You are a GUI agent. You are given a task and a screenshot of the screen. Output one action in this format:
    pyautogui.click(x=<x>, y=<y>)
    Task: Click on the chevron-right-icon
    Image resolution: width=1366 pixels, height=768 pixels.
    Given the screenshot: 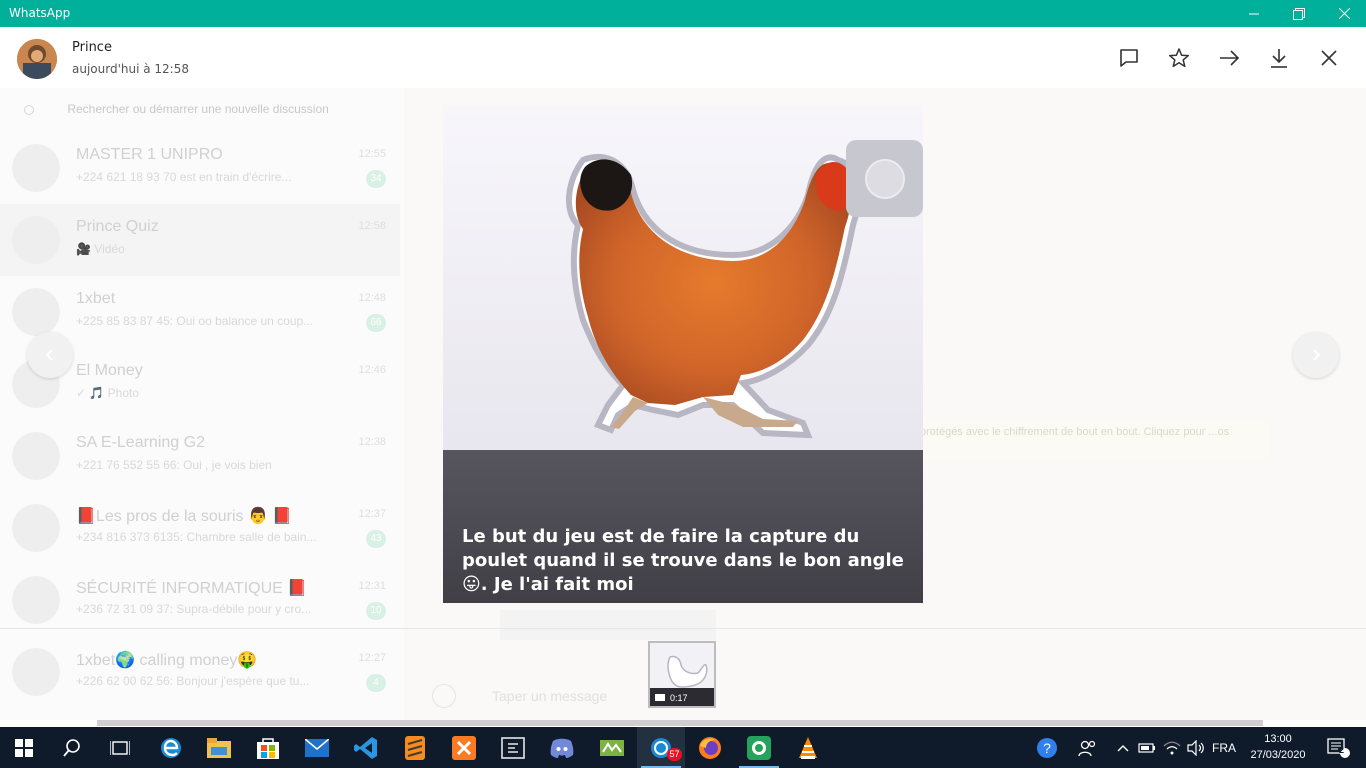 What is the action you would take?
    pyautogui.click(x=1317, y=355)
    